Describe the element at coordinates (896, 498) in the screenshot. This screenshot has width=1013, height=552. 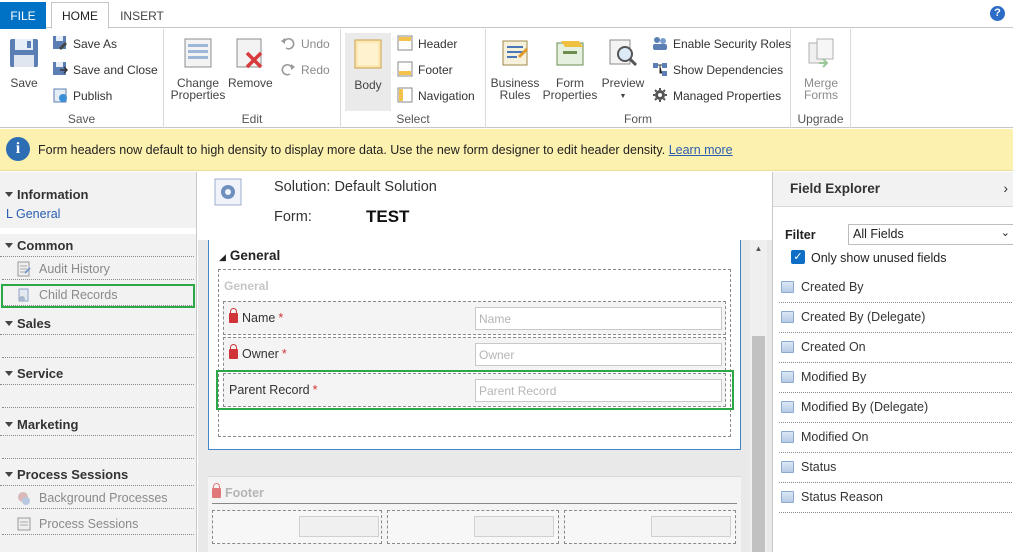
I see `field-list-item: Status Reason` at that location.